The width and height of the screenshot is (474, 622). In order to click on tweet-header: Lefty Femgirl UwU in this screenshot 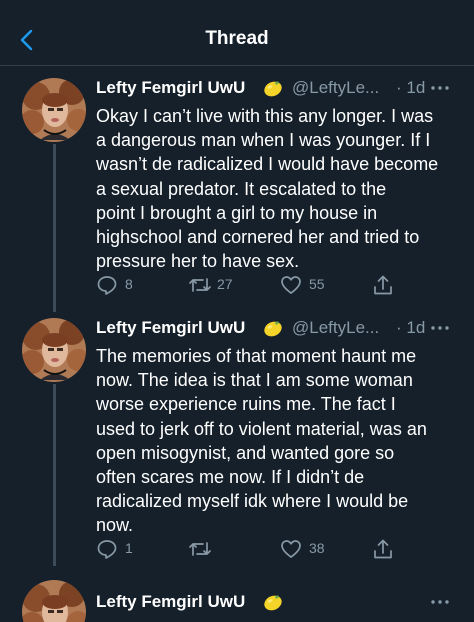, I will do `click(281, 605)`.